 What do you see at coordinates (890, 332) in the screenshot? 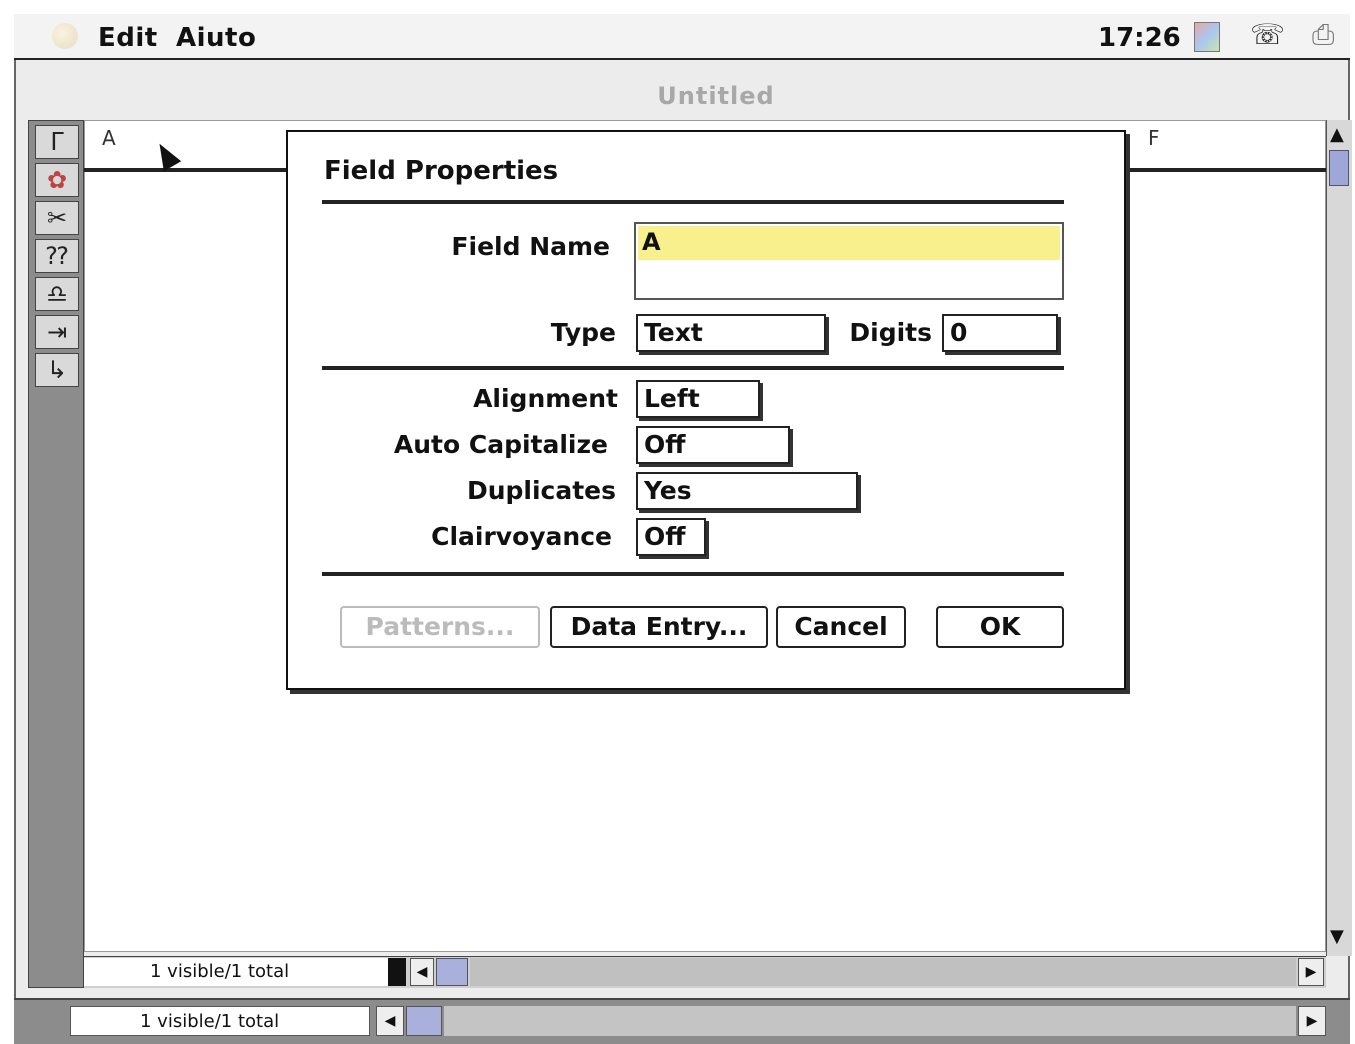
I see `digits-label: Digits` at bounding box center [890, 332].